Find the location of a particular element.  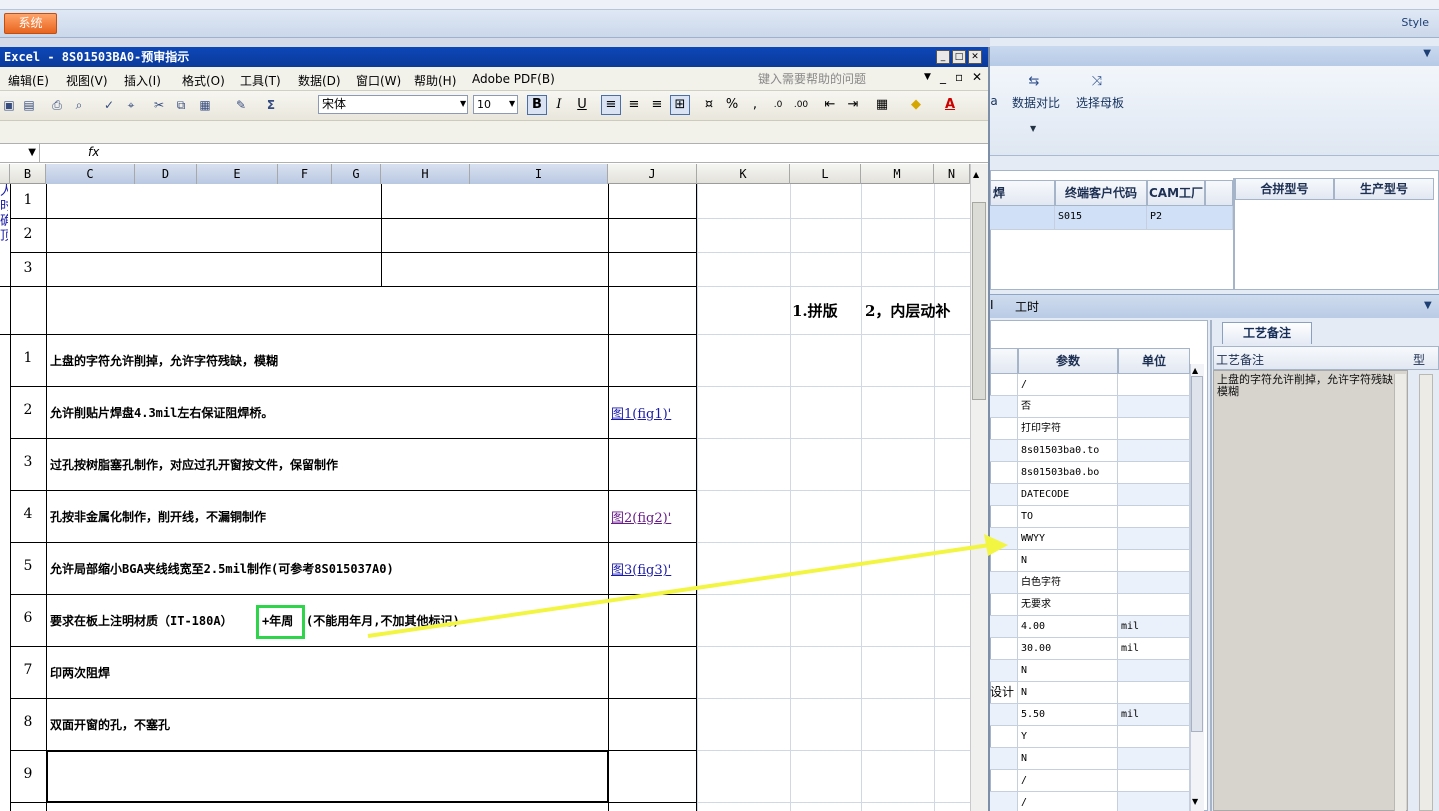

annotation-arrow is located at coordinates (687, 586).